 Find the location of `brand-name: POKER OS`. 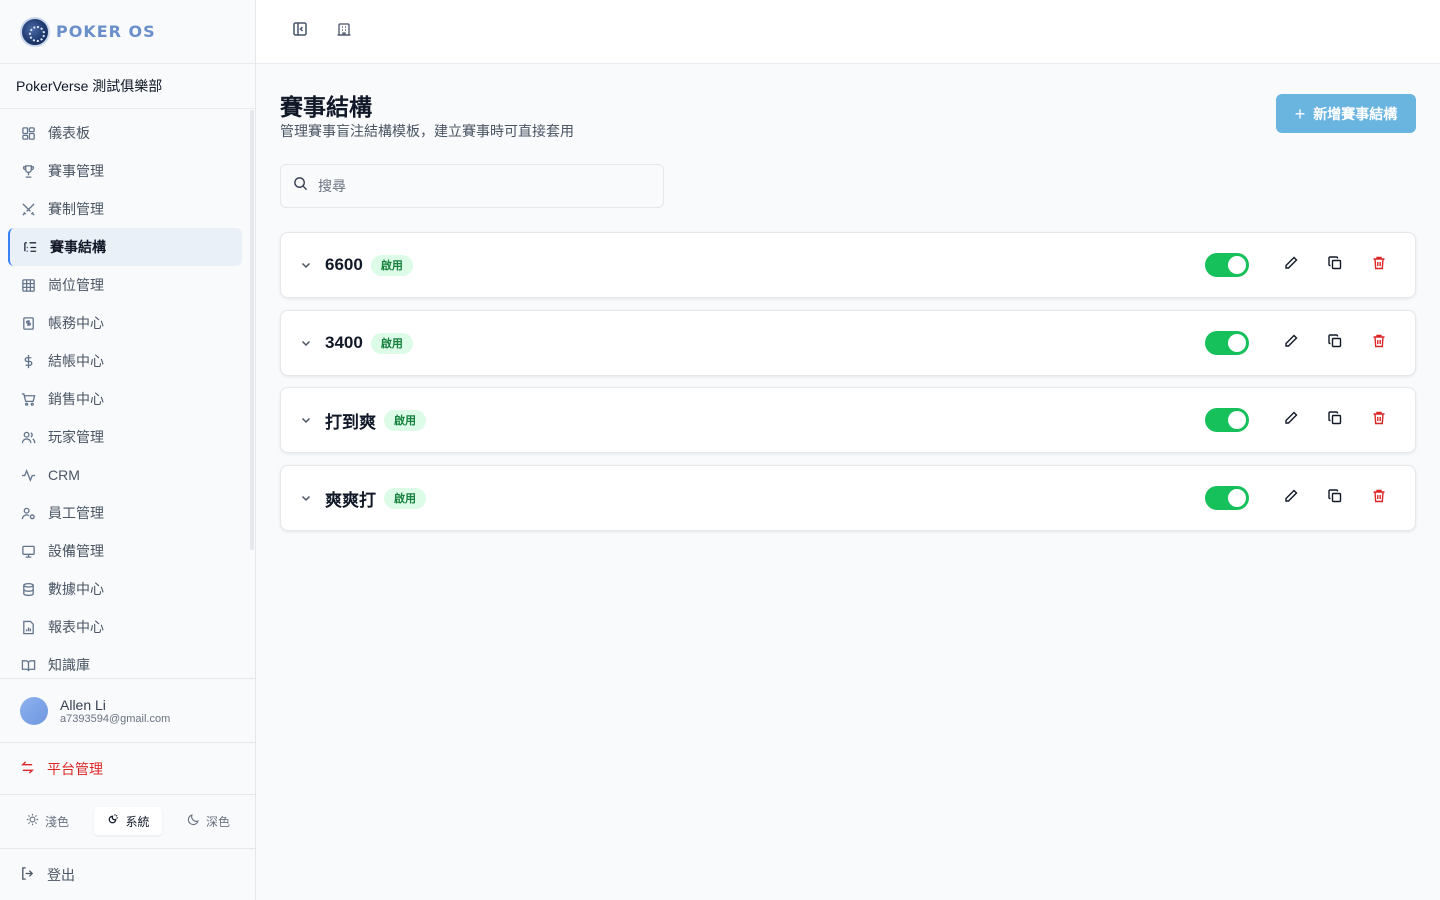

brand-name: POKER OS is located at coordinates (106, 31).